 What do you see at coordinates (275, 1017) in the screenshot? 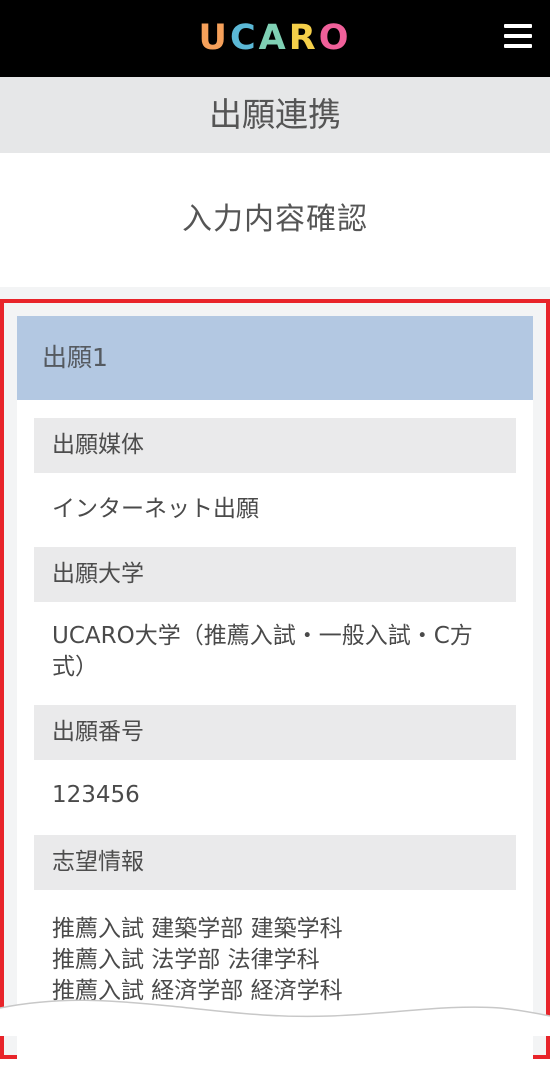
I see `torn-edge` at bounding box center [275, 1017].